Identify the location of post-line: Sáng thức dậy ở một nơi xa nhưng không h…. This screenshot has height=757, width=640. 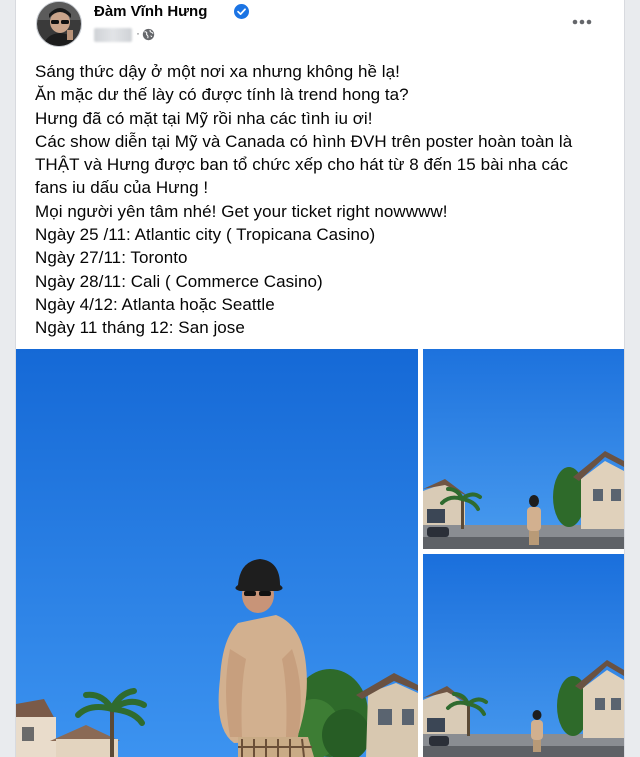
(217, 71).